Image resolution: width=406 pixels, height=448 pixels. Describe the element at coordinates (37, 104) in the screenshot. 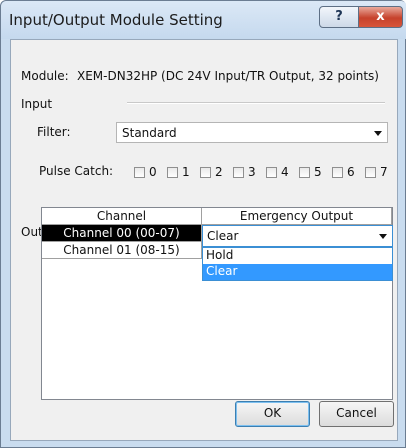

I see `input-section-label: Input` at that location.